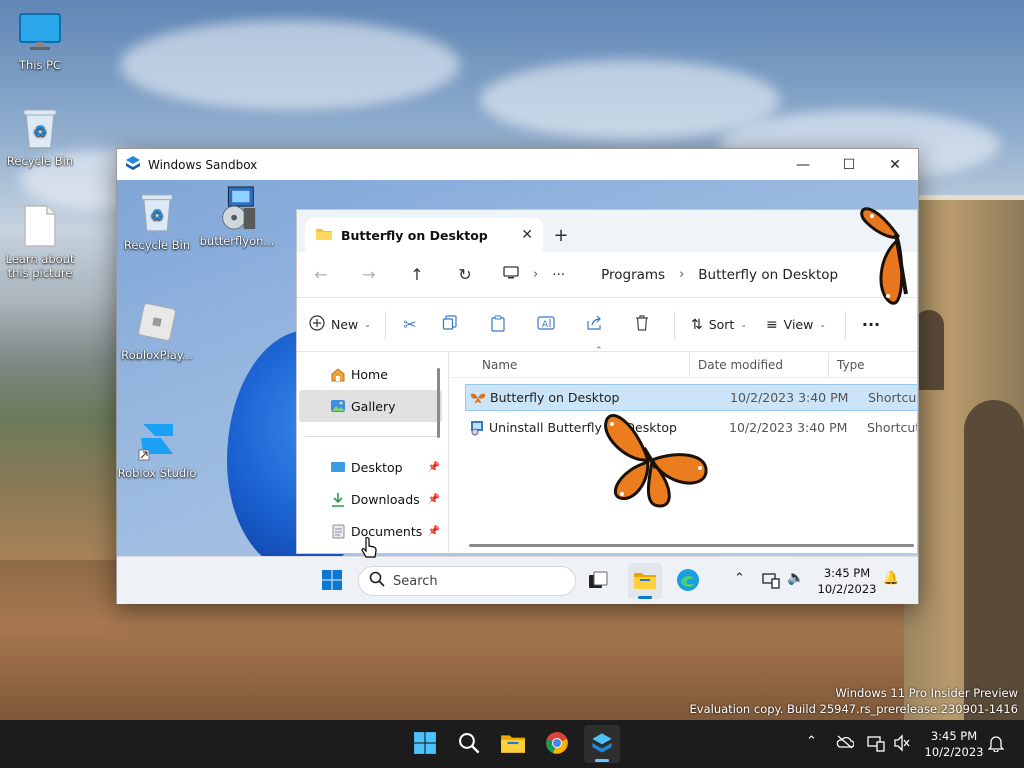  I want to click on sandbox-icon-roblox-studio: Roblox Studio, so click(157, 449).